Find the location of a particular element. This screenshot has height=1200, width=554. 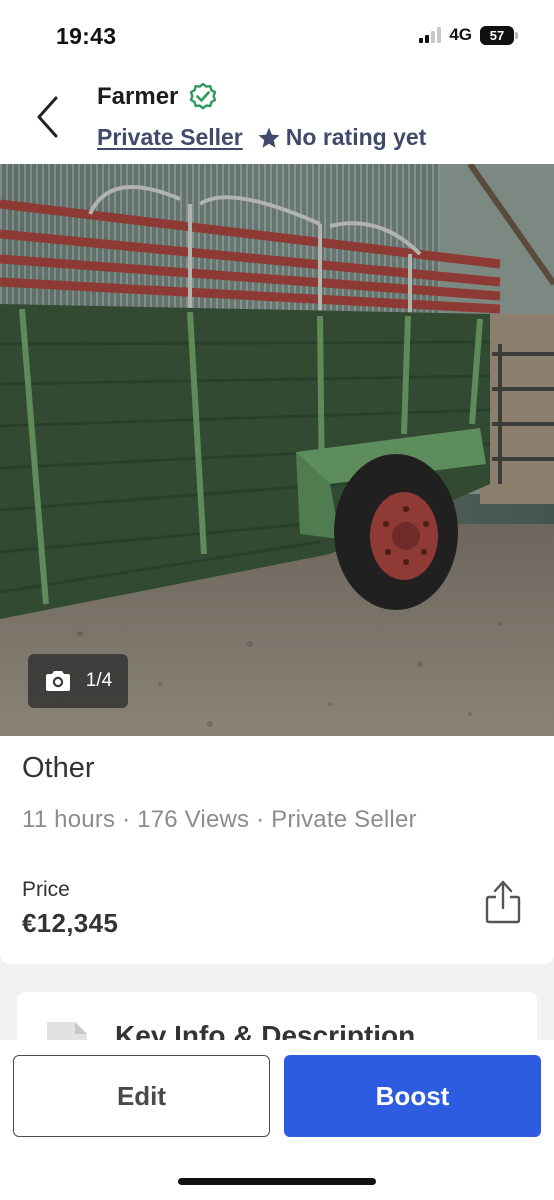

network-type: 4G is located at coordinates (460, 34).